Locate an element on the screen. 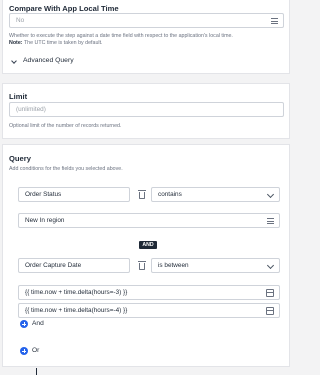  compare-value: No is located at coordinates (20, 20).